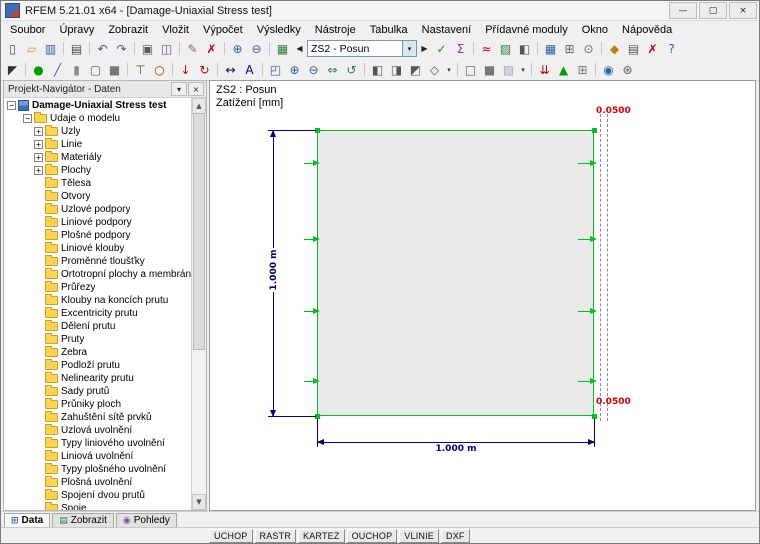  What do you see at coordinates (128, 30) in the screenshot?
I see `menu-item: Zobrazit` at bounding box center [128, 30].